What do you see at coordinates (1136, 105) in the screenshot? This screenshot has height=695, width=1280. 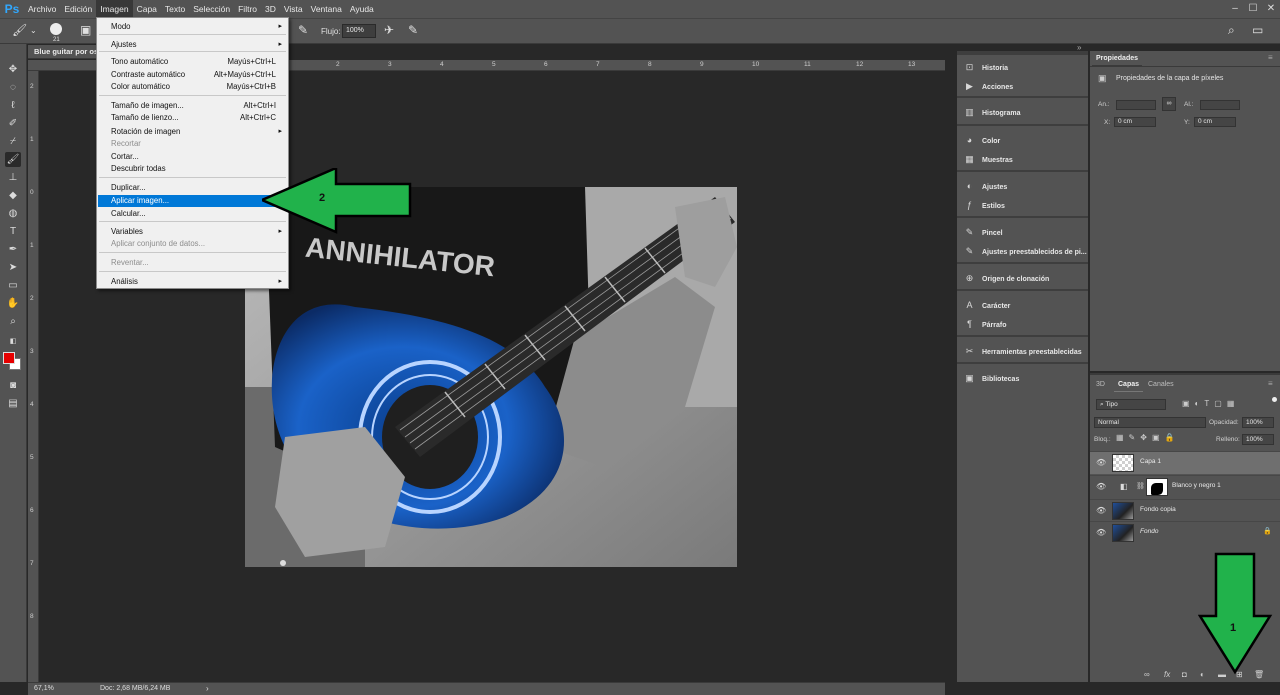 I see `width-field` at bounding box center [1136, 105].